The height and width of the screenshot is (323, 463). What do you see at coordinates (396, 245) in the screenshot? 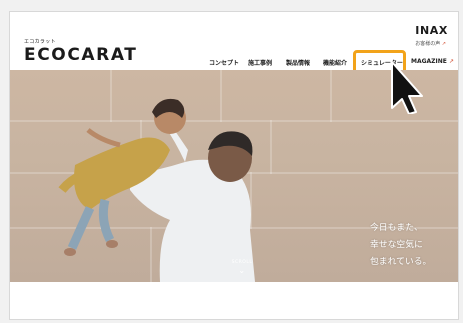
I see `hero-copy-line: 幸せな空気に` at bounding box center [396, 245].